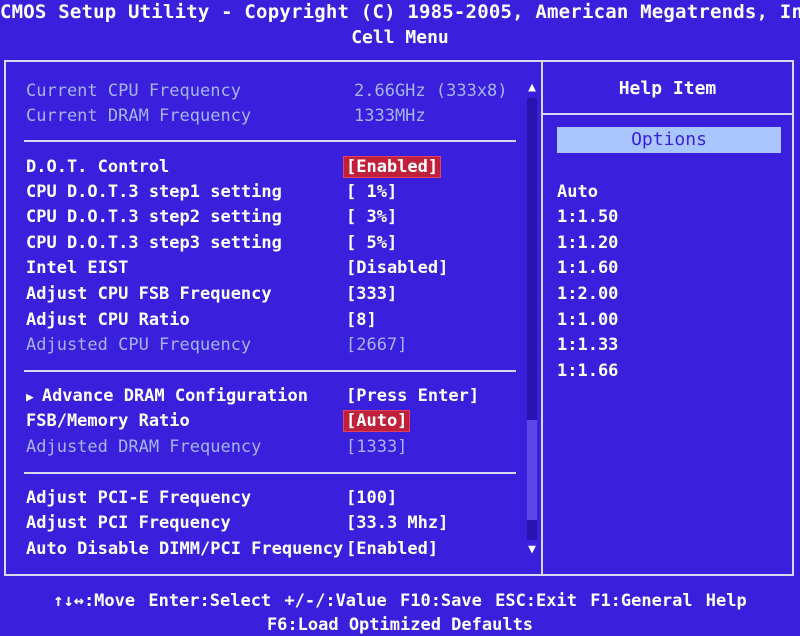 The height and width of the screenshot is (636, 800). What do you see at coordinates (390, 116) in the screenshot?
I see `current-dram-frequency-value: 1333MHz` at bounding box center [390, 116].